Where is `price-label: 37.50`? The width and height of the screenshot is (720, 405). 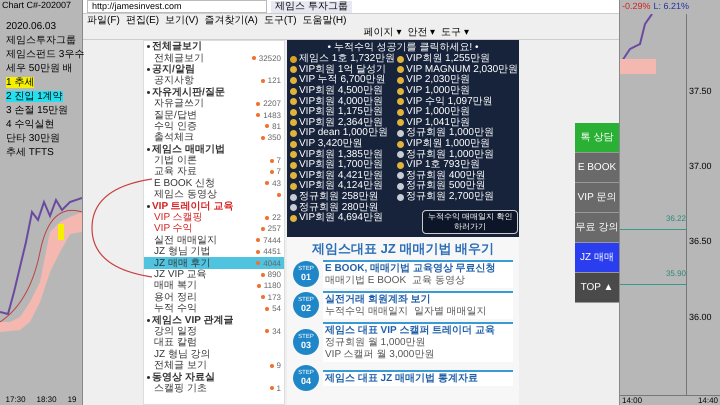
price-label: 37.50 is located at coordinates (700, 91).